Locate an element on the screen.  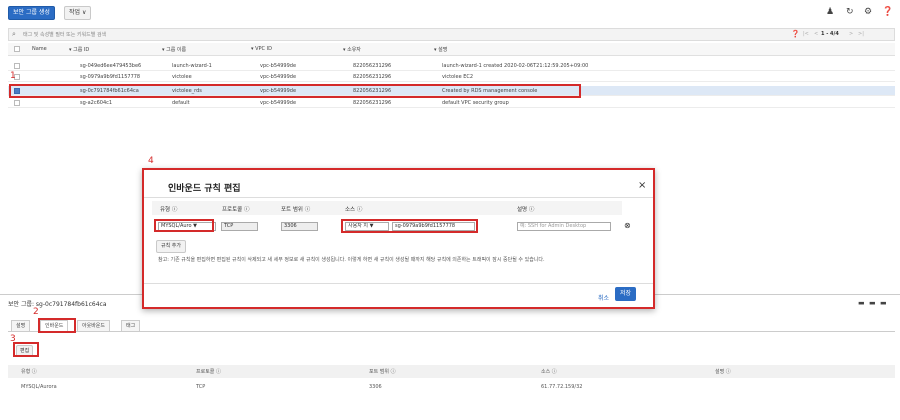
pagination-text: 1 - 4/4 is located at coordinates (830, 34).